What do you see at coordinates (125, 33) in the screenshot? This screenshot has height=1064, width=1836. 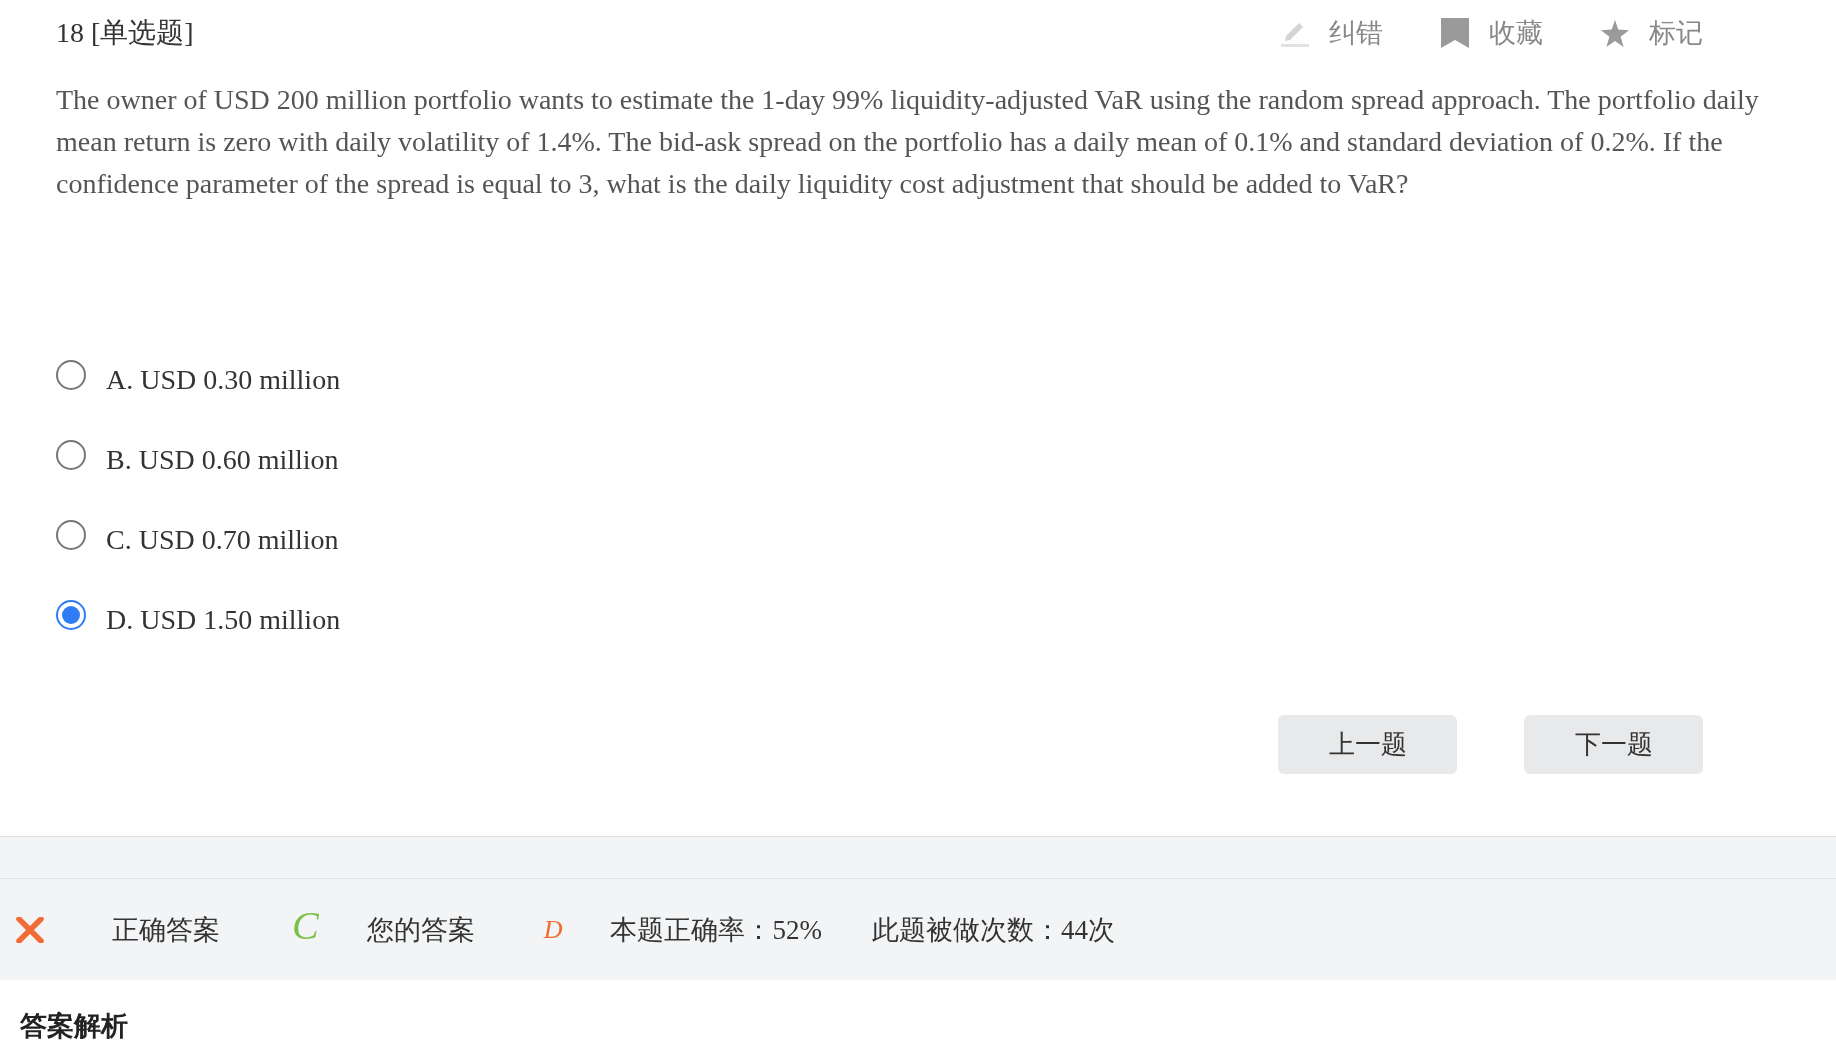 I see `question-number-title: 18 [单选题]` at bounding box center [125, 33].